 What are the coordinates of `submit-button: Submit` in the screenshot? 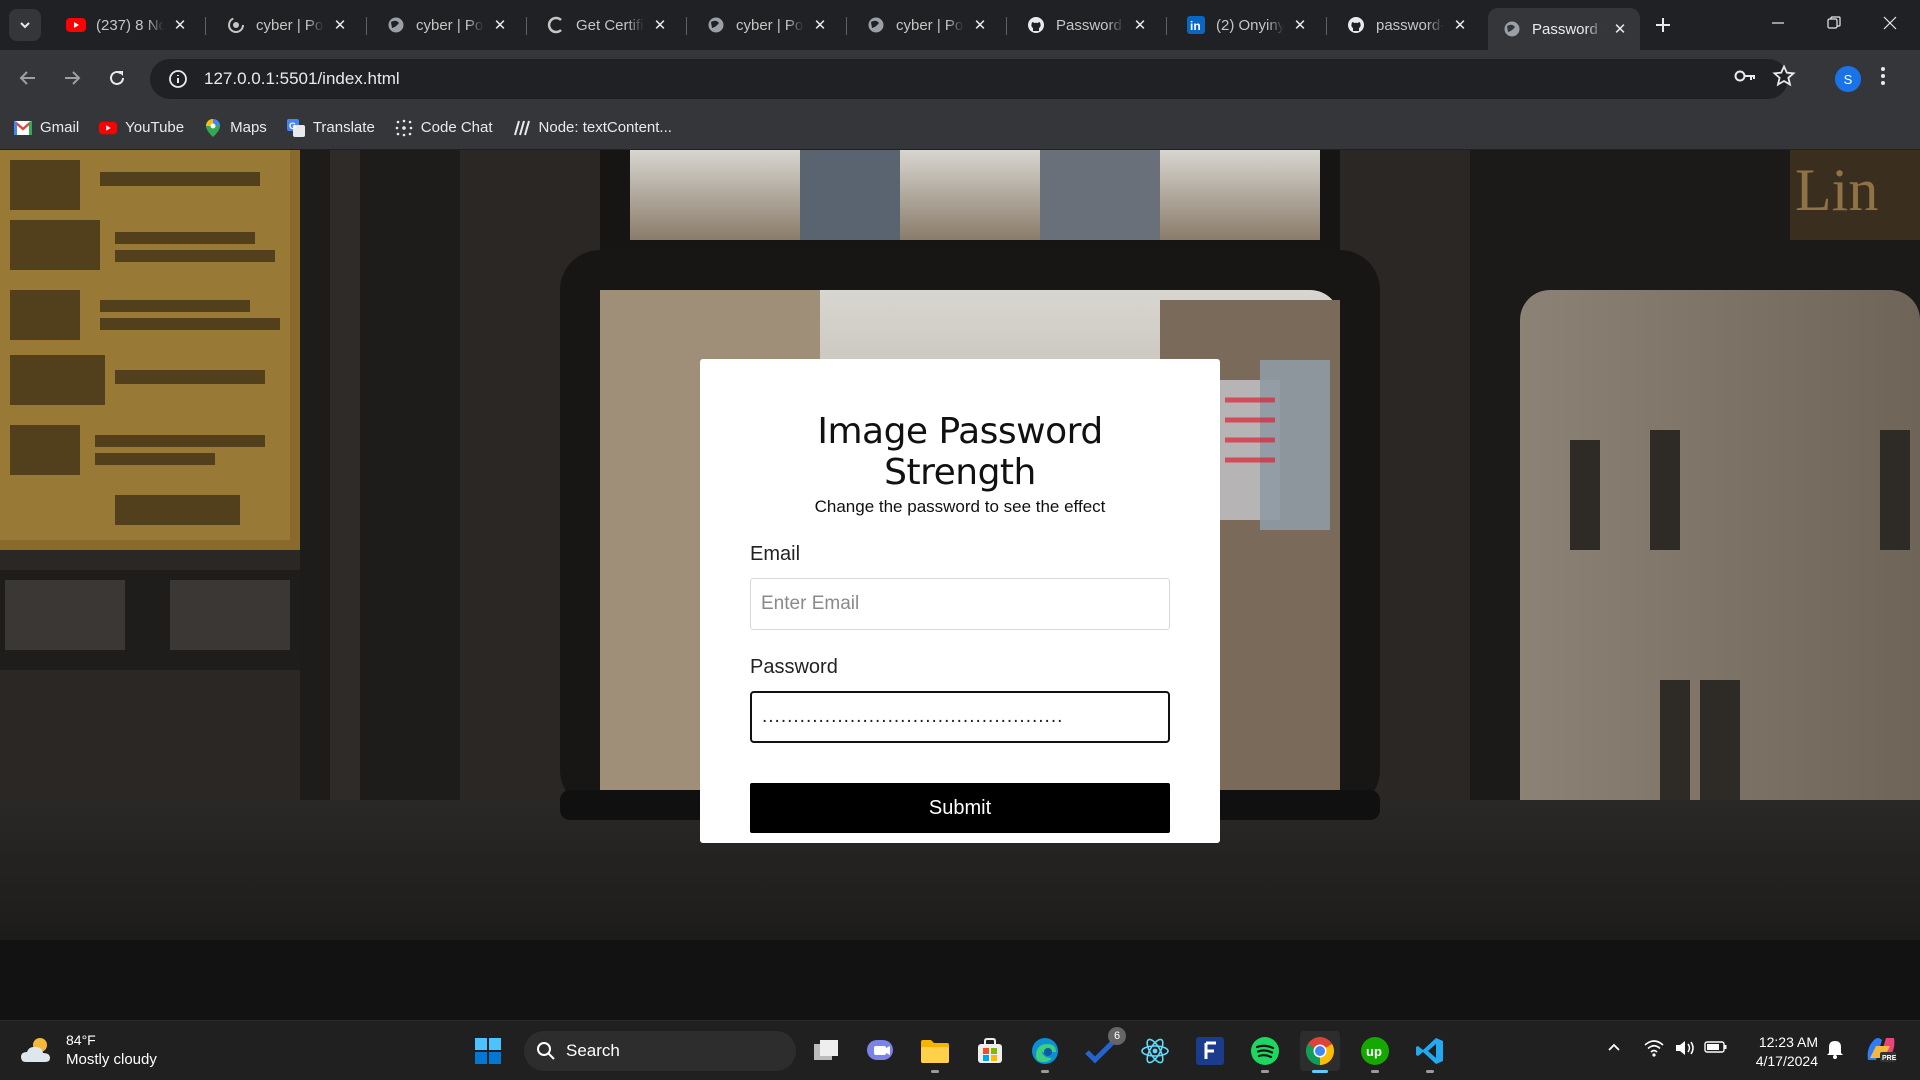 It's located at (960, 808).